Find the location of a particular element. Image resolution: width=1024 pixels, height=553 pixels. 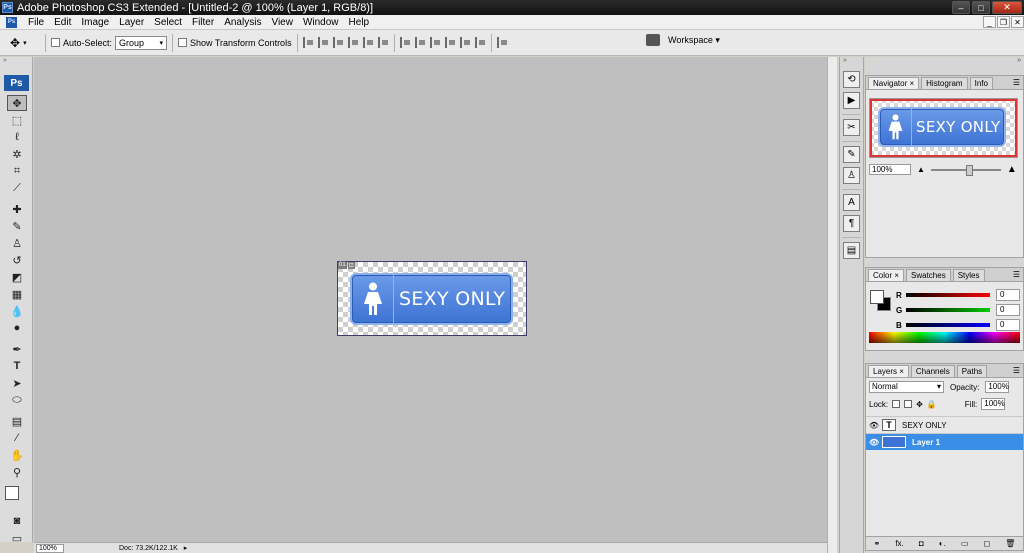

type-tool-icon: T is located at coordinates (17, 366).